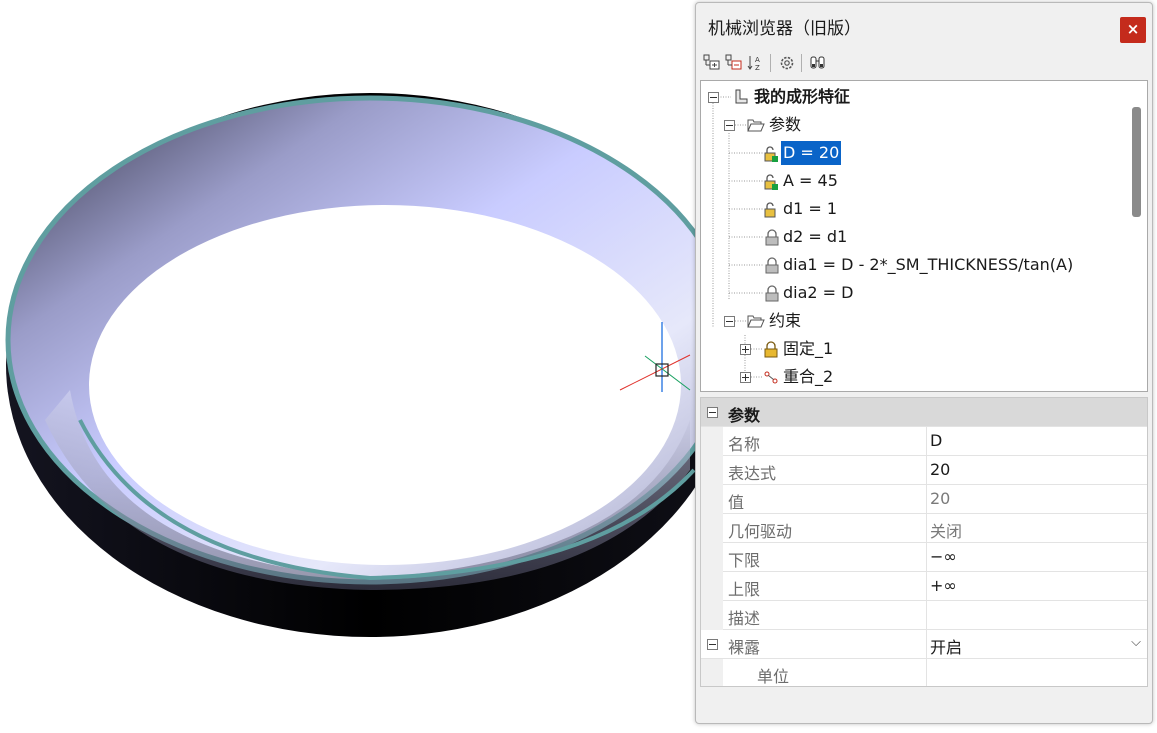 The height and width of the screenshot is (733, 1157). What do you see at coordinates (1136, 642) in the screenshot?
I see `chevron-down-icon: ⌵` at bounding box center [1136, 642].